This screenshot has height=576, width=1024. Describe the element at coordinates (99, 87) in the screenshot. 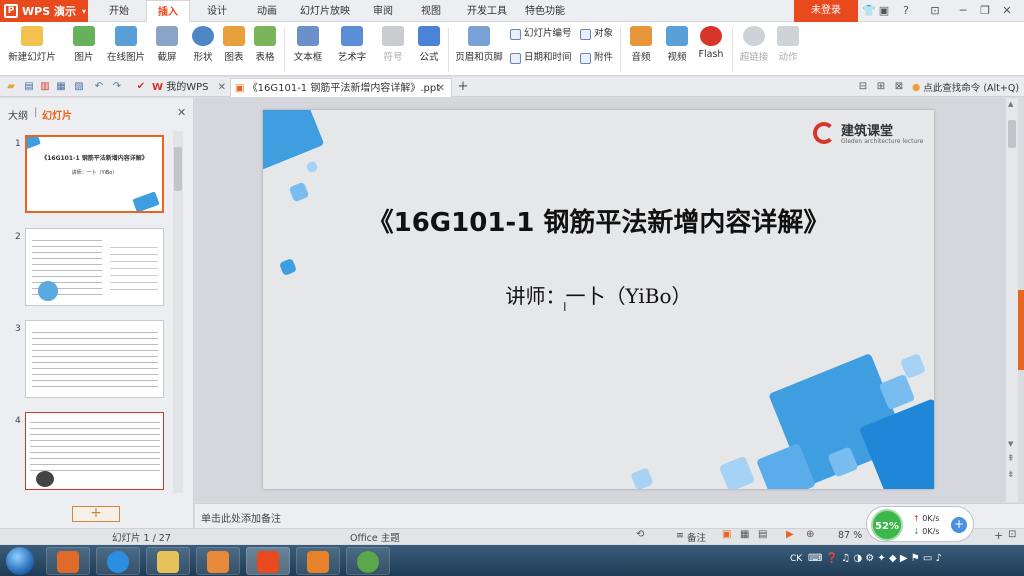

I see `undo-icon: ↶` at that location.